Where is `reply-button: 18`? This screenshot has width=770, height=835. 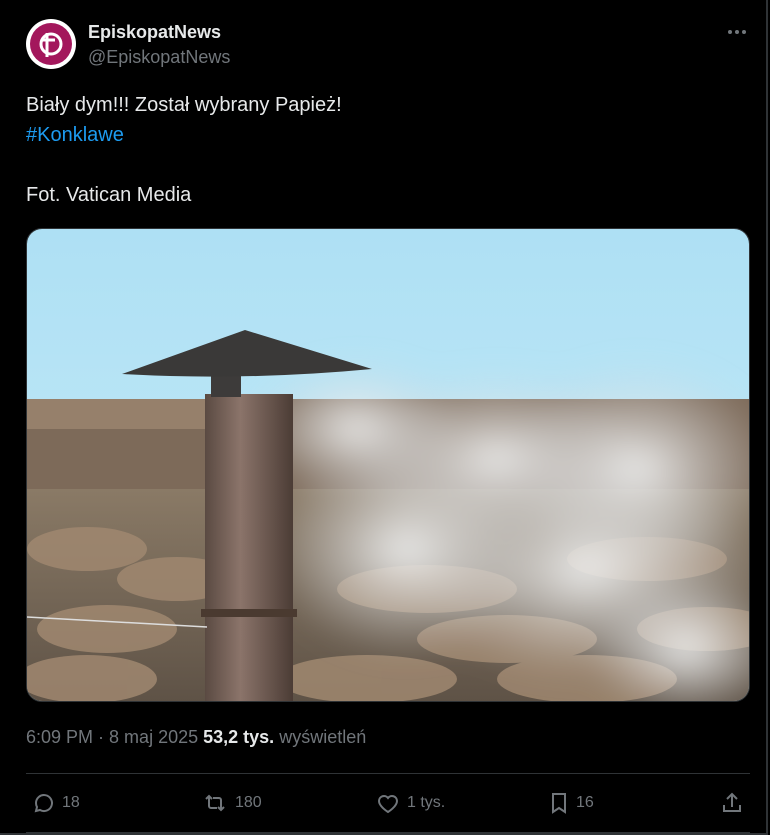 reply-button: 18 is located at coordinates (56, 803).